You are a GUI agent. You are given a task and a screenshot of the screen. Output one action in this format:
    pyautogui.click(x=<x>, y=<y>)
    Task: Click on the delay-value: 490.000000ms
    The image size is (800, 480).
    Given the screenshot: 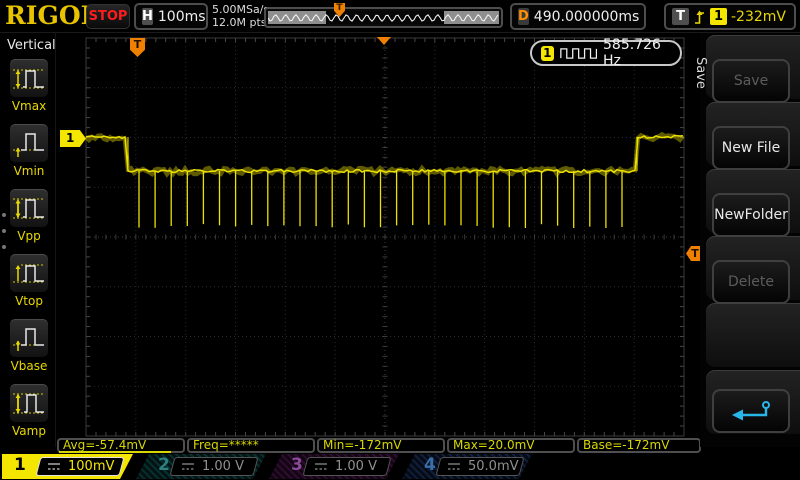 What is the action you would take?
    pyautogui.click(x=586, y=16)
    